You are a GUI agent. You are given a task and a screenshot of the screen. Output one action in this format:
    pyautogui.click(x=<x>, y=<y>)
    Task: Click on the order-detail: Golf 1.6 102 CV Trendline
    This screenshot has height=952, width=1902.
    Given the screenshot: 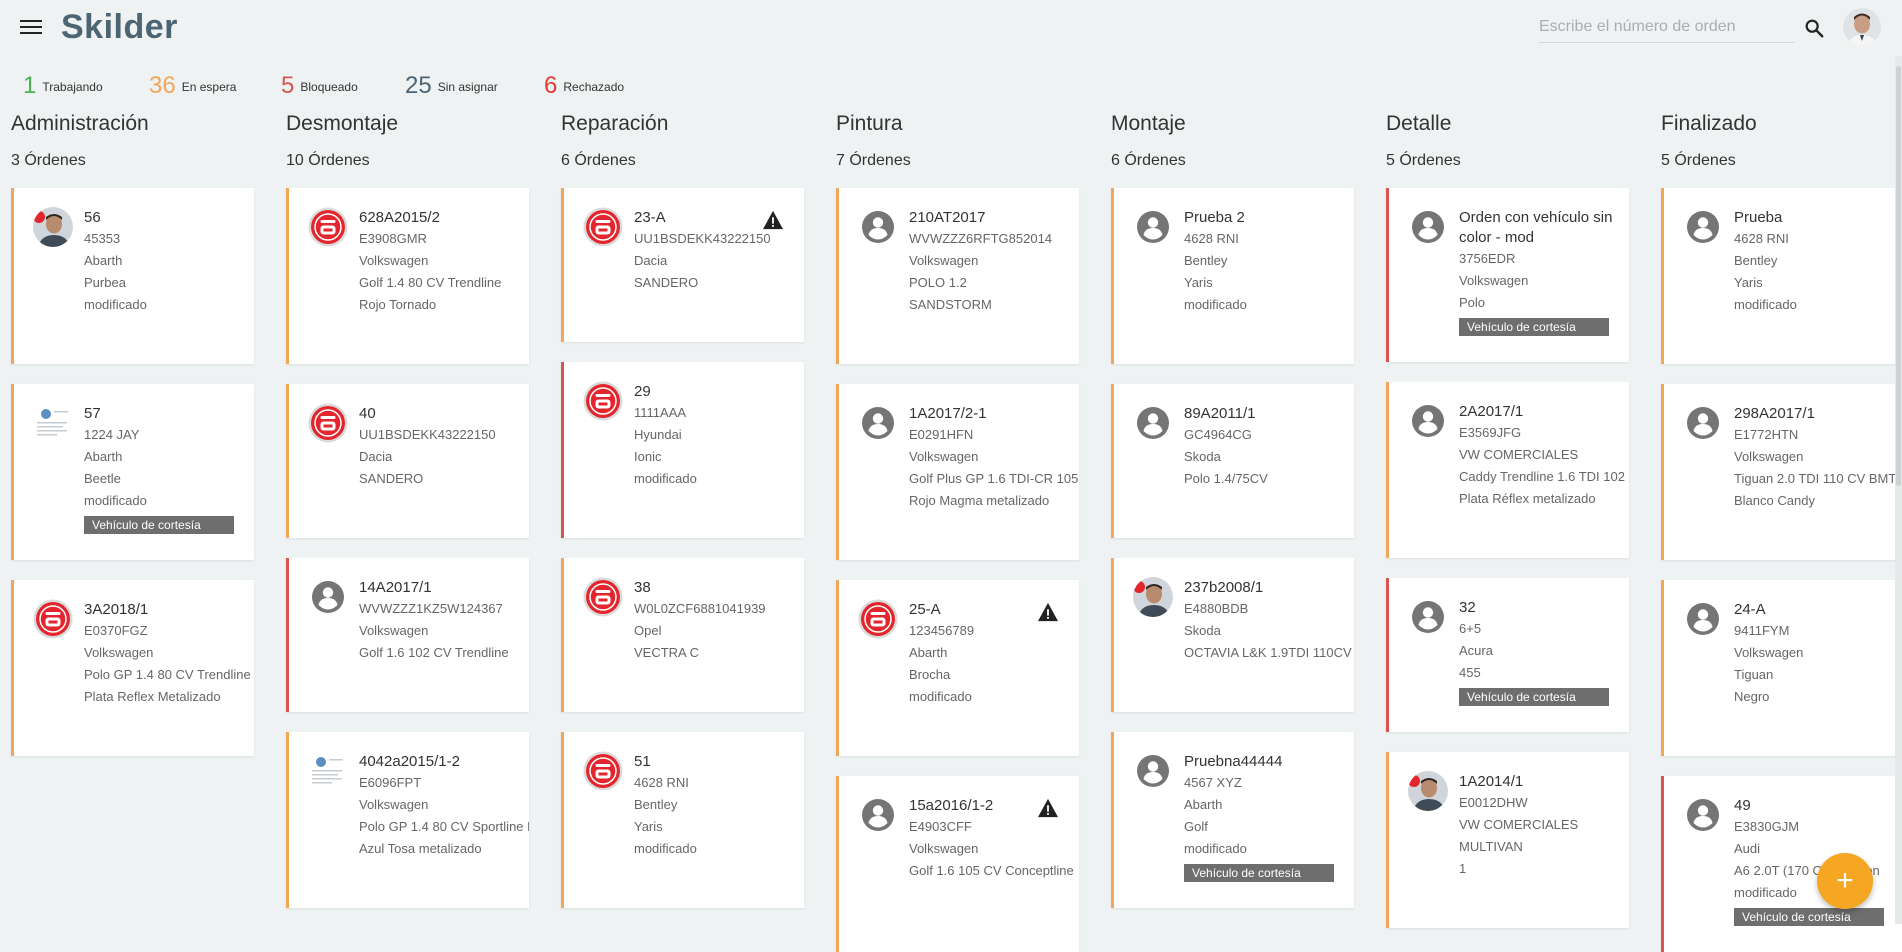 What is the action you would take?
    pyautogui.click(x=434, y=652)
    